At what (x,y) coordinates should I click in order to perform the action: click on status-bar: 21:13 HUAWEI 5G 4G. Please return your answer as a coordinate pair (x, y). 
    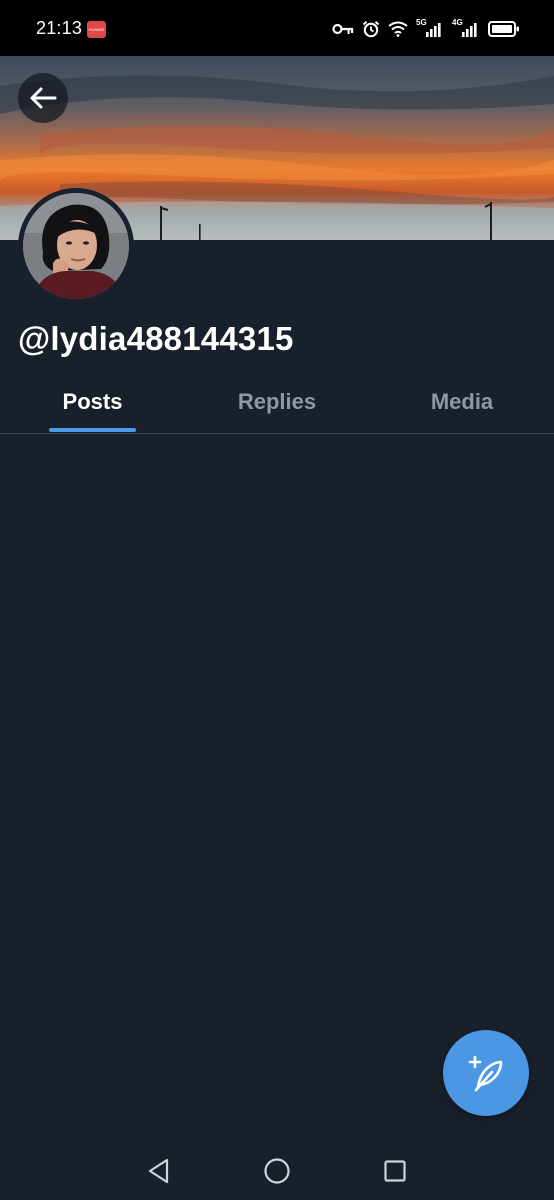
    Looking at the image, I should click on (277, 28).